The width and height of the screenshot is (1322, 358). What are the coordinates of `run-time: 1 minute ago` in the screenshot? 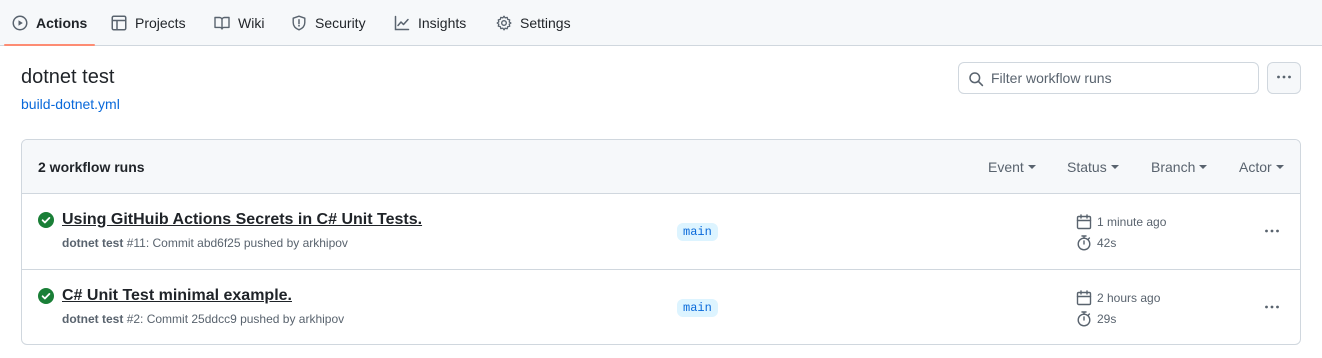 It's located at (1121, 222).